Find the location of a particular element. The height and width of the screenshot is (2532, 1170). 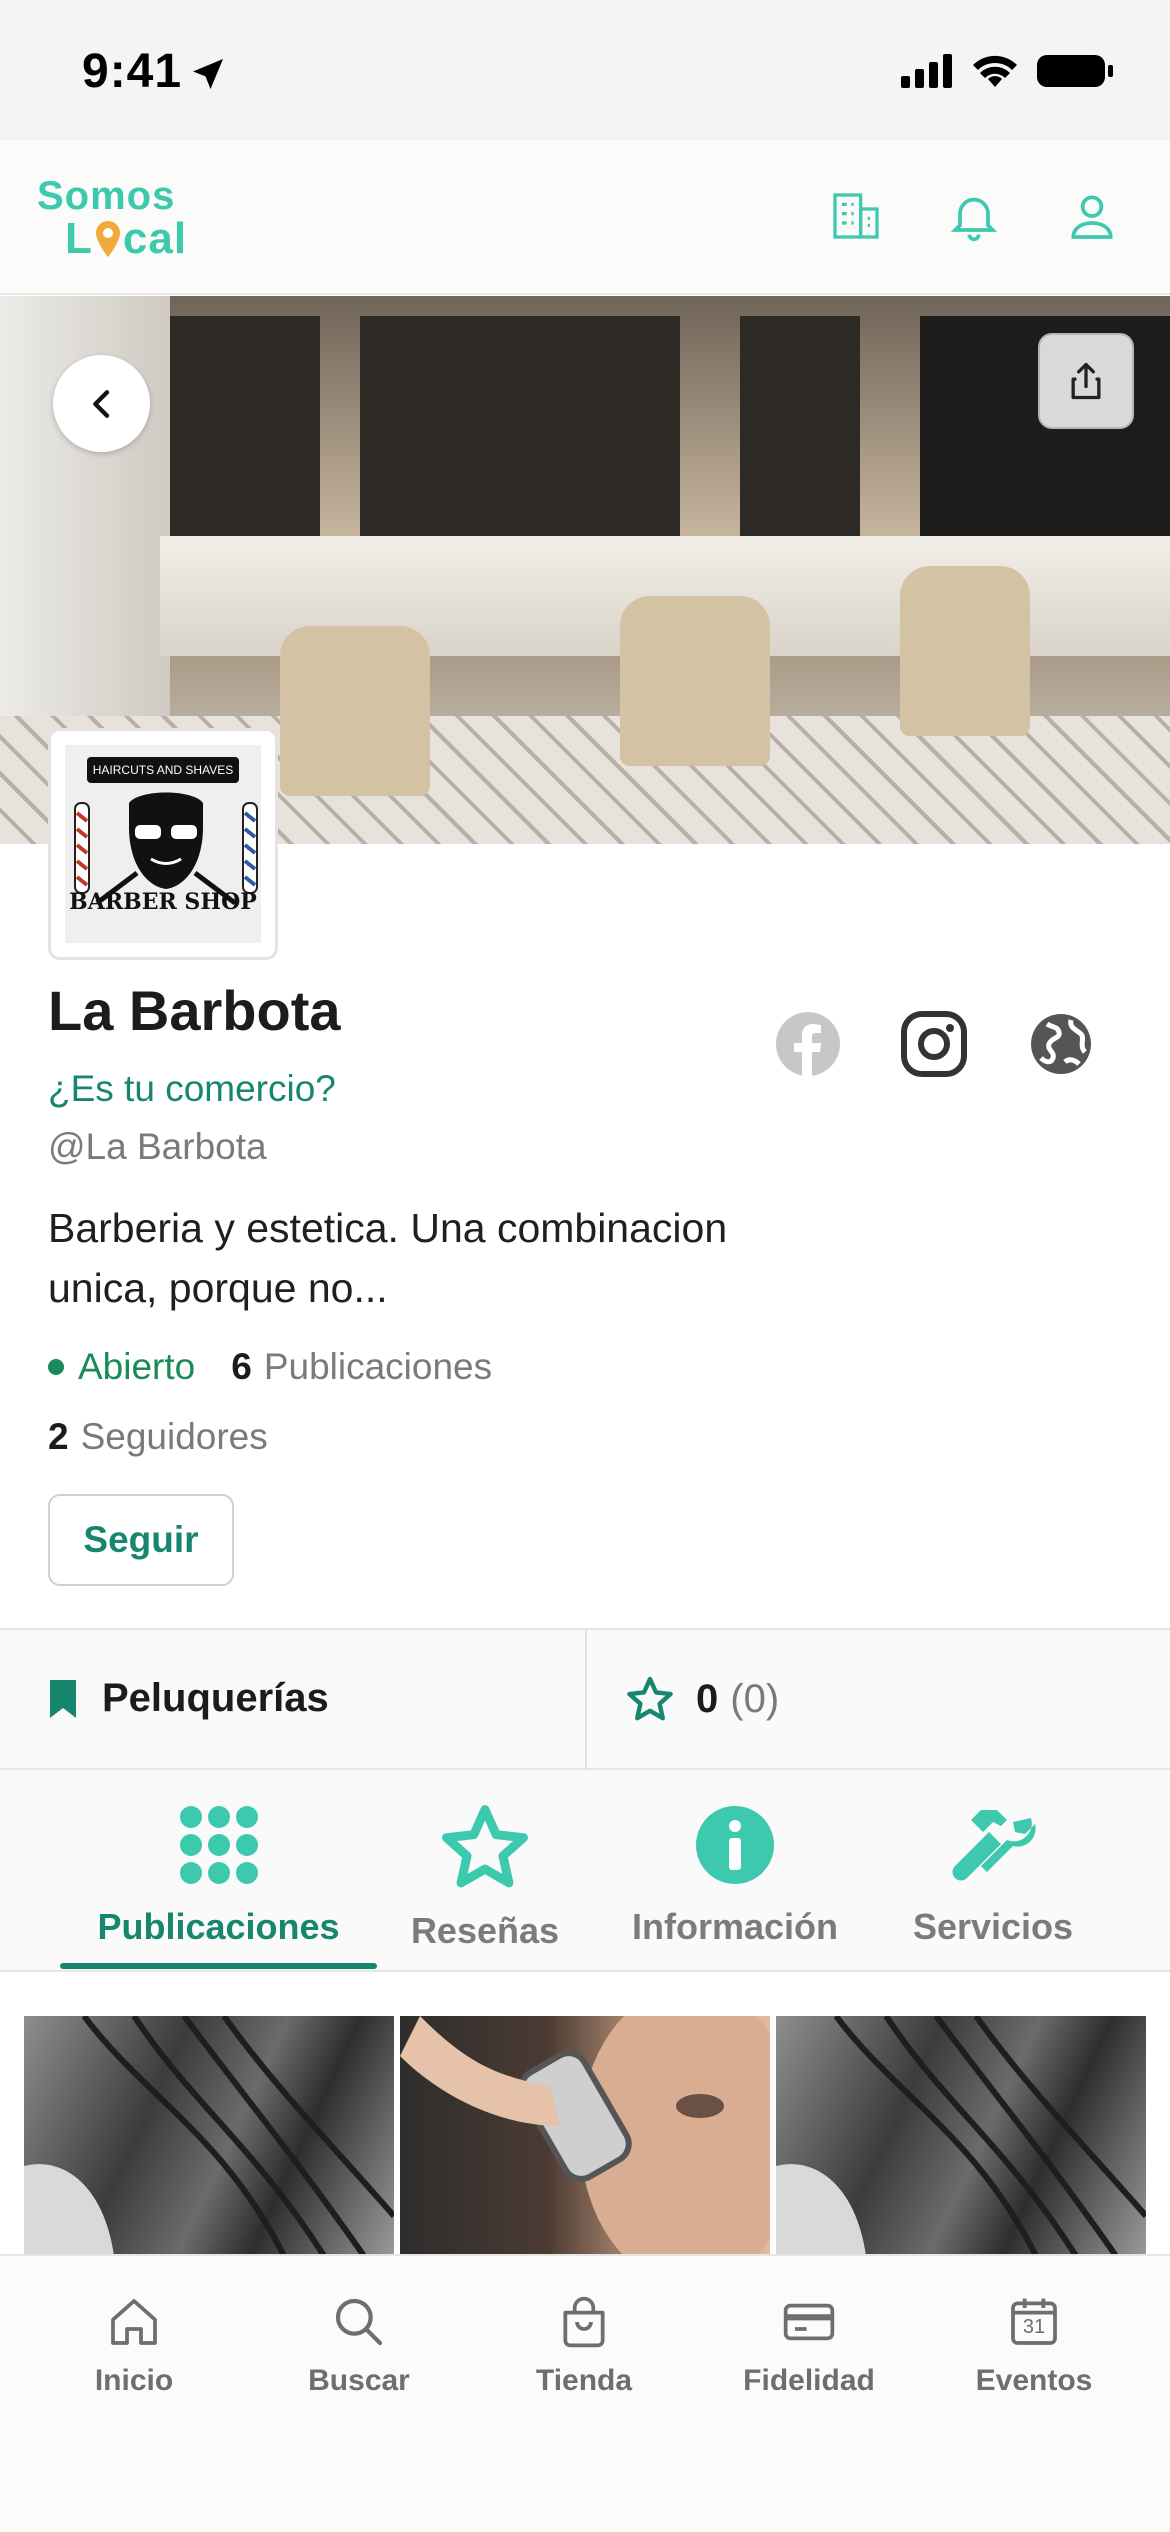

app-header: Somos L cal is located at coordinates (585, 217).